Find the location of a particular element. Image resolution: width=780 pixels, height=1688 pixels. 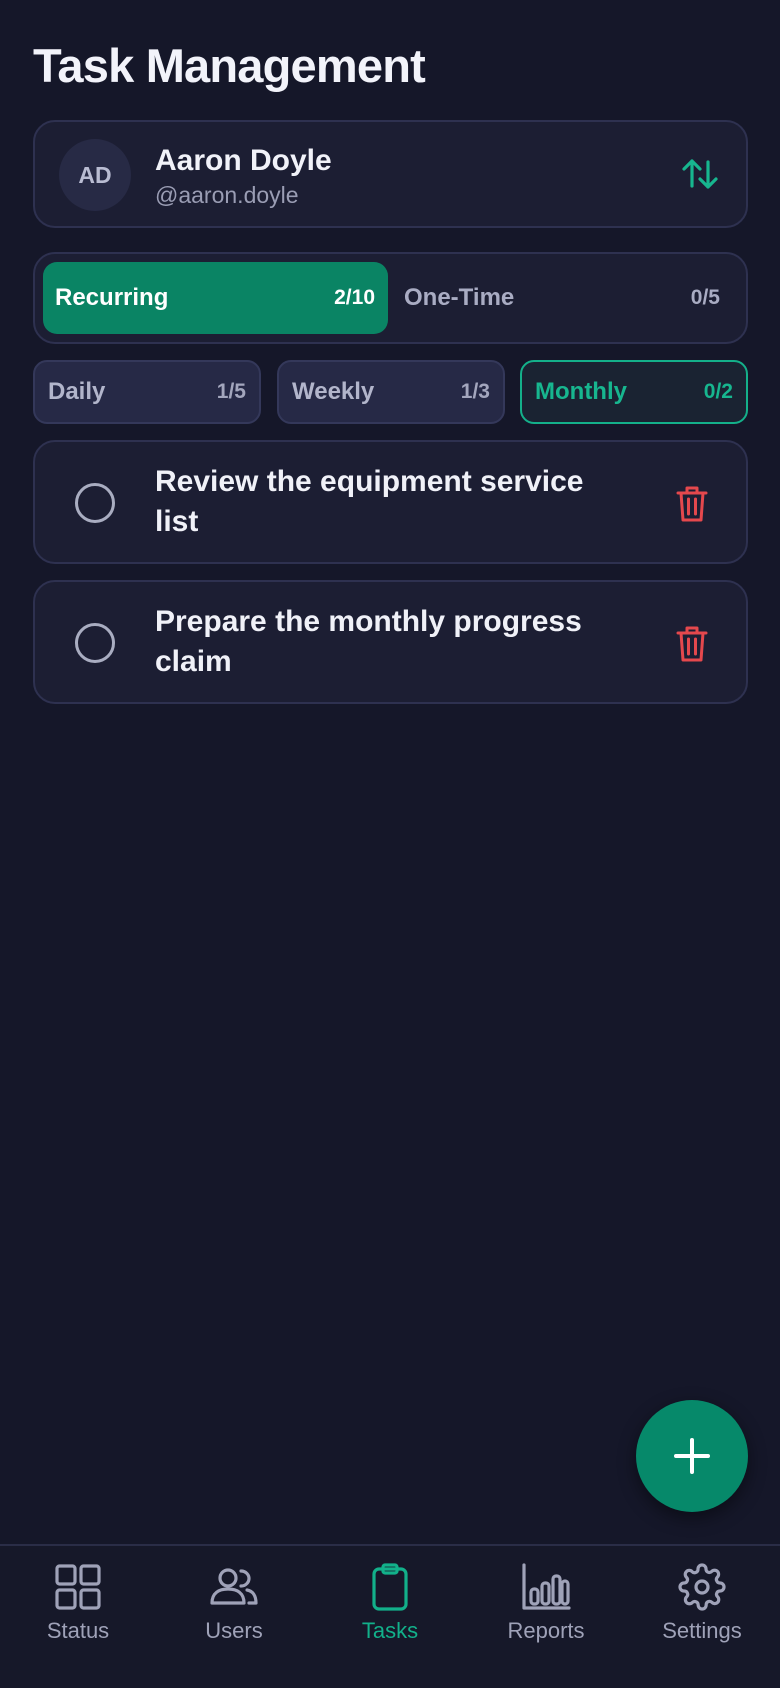

clipboard-icon is located at coordinates (390, 1587).